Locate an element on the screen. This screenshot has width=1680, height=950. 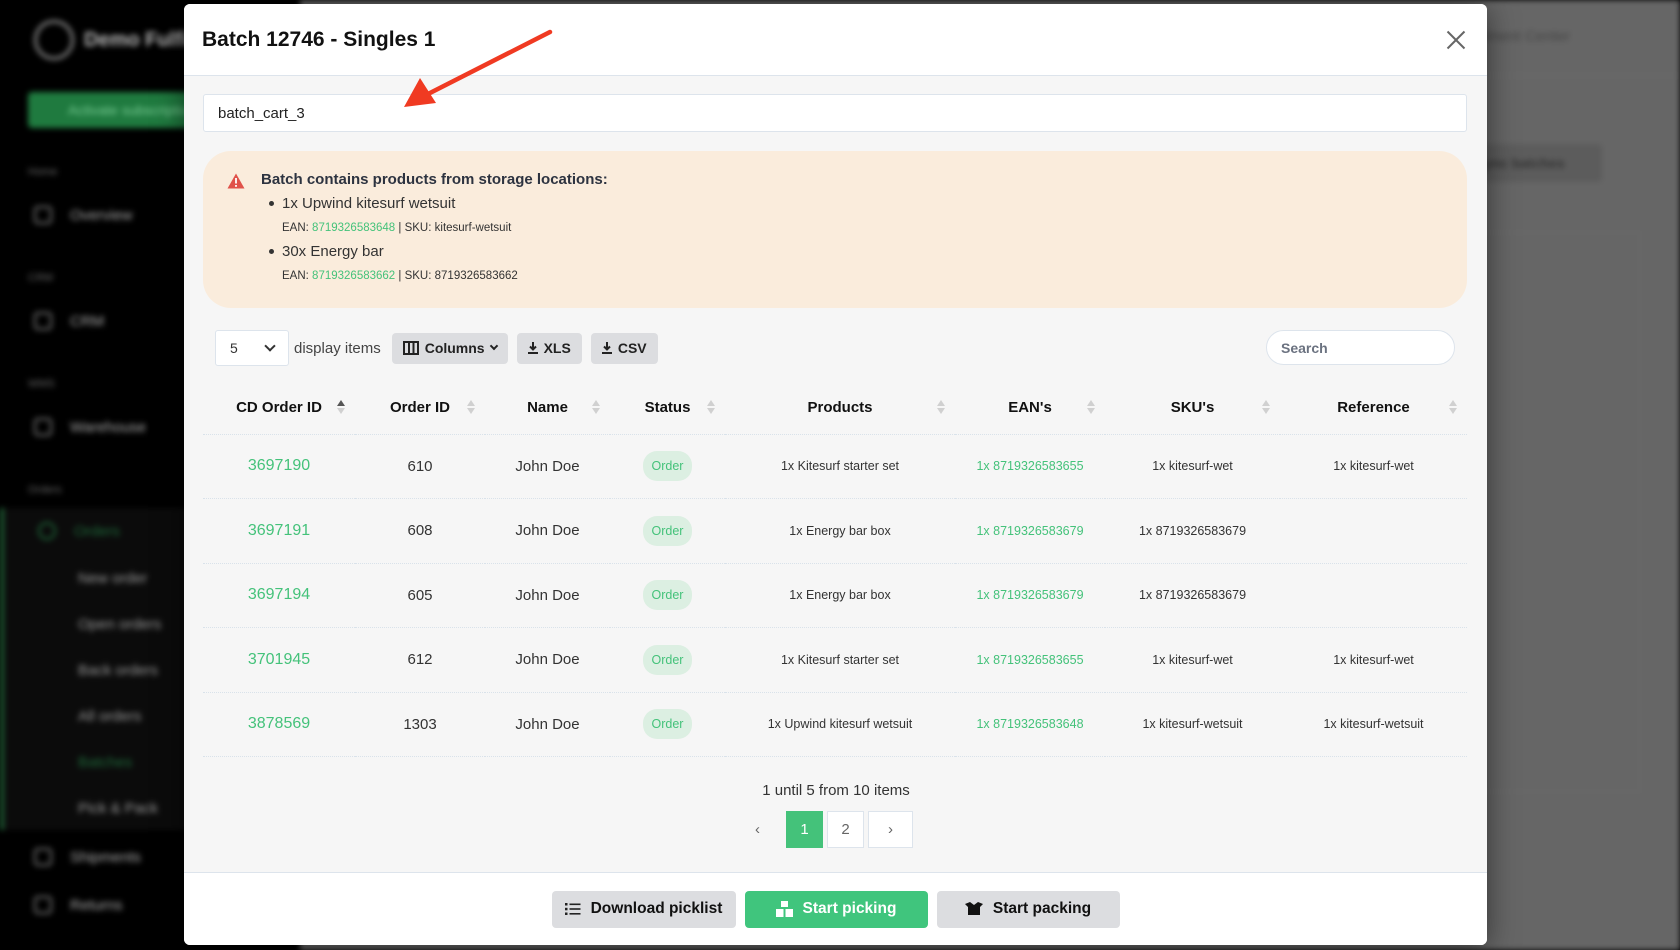
column-header: Name is located at coordinates (547, 408).